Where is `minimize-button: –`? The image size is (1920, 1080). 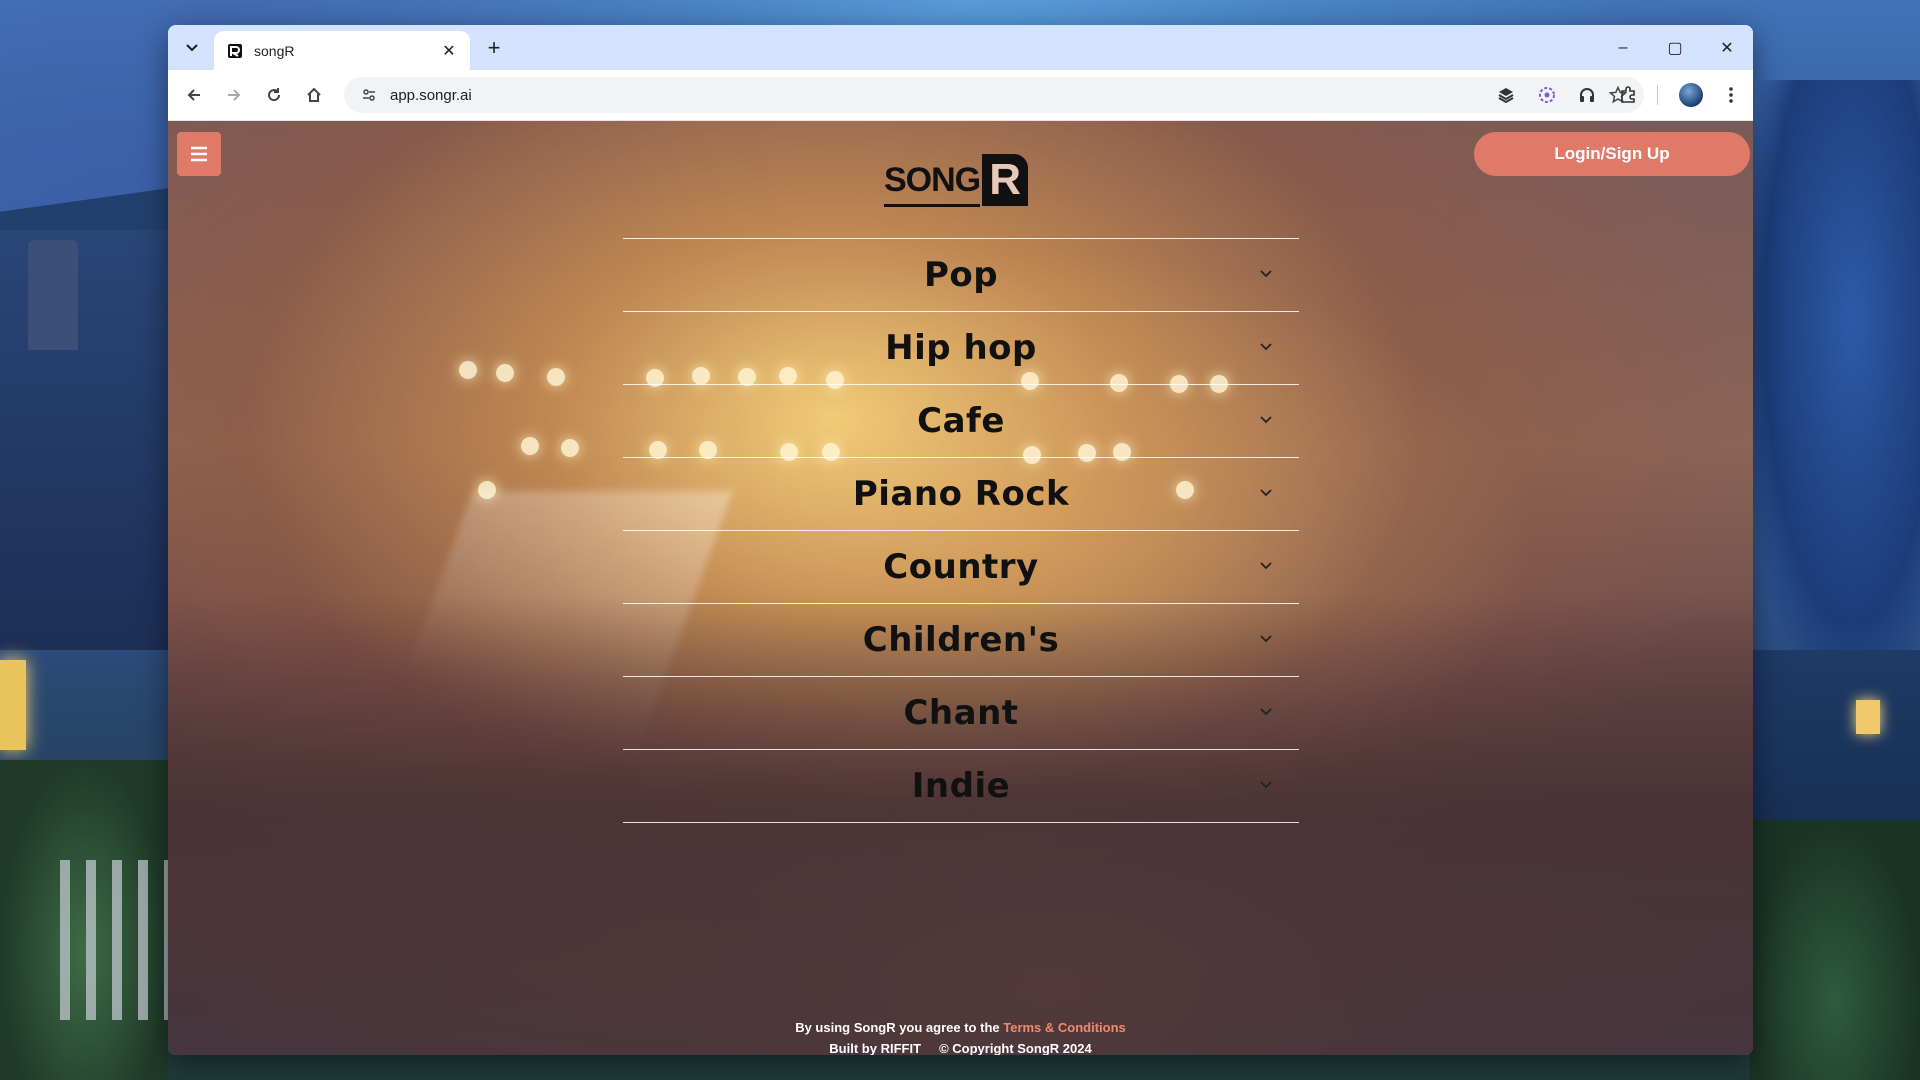
minimize-button: – is located at coordinates (1623, 47).